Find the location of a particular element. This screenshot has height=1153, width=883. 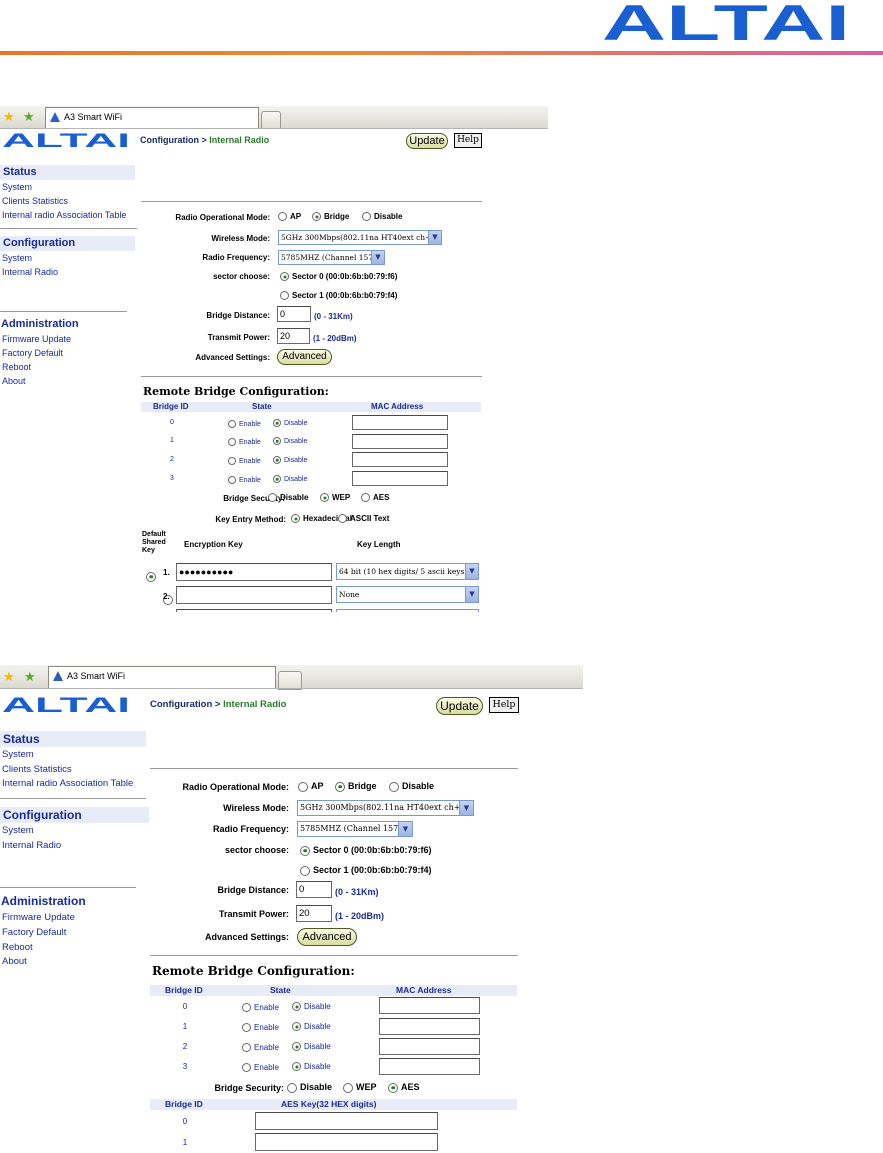

bridge-1-disable: Disable is located at coordinates (290, 441).